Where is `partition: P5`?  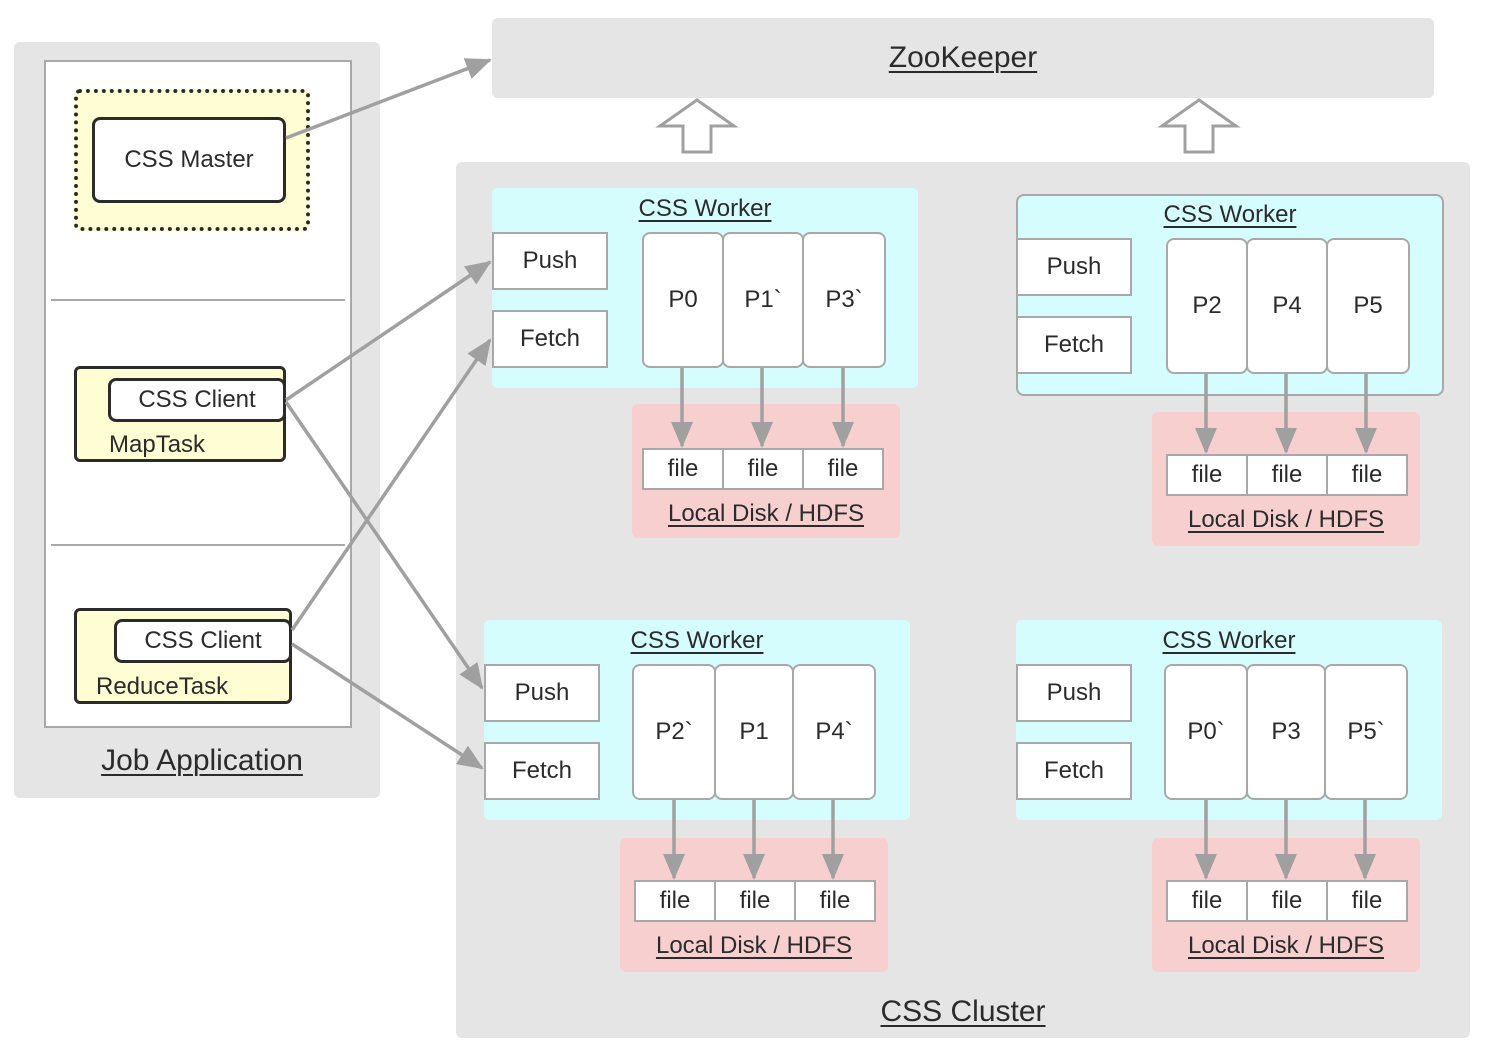 partition: P5 is located at coordinates (1368, 306).